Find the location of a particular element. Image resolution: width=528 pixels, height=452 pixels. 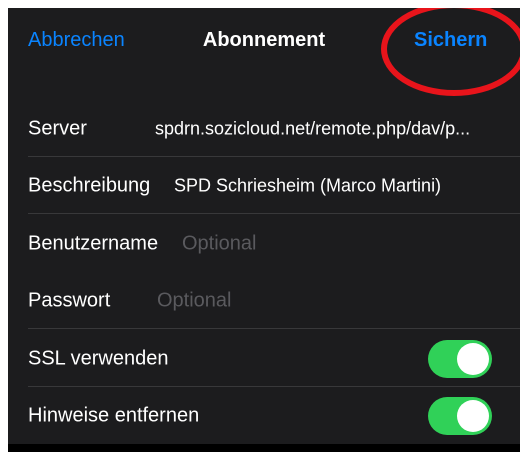

description-field: SPD Schriesheim (Marco Martini) is located at coordinates (307, 185).